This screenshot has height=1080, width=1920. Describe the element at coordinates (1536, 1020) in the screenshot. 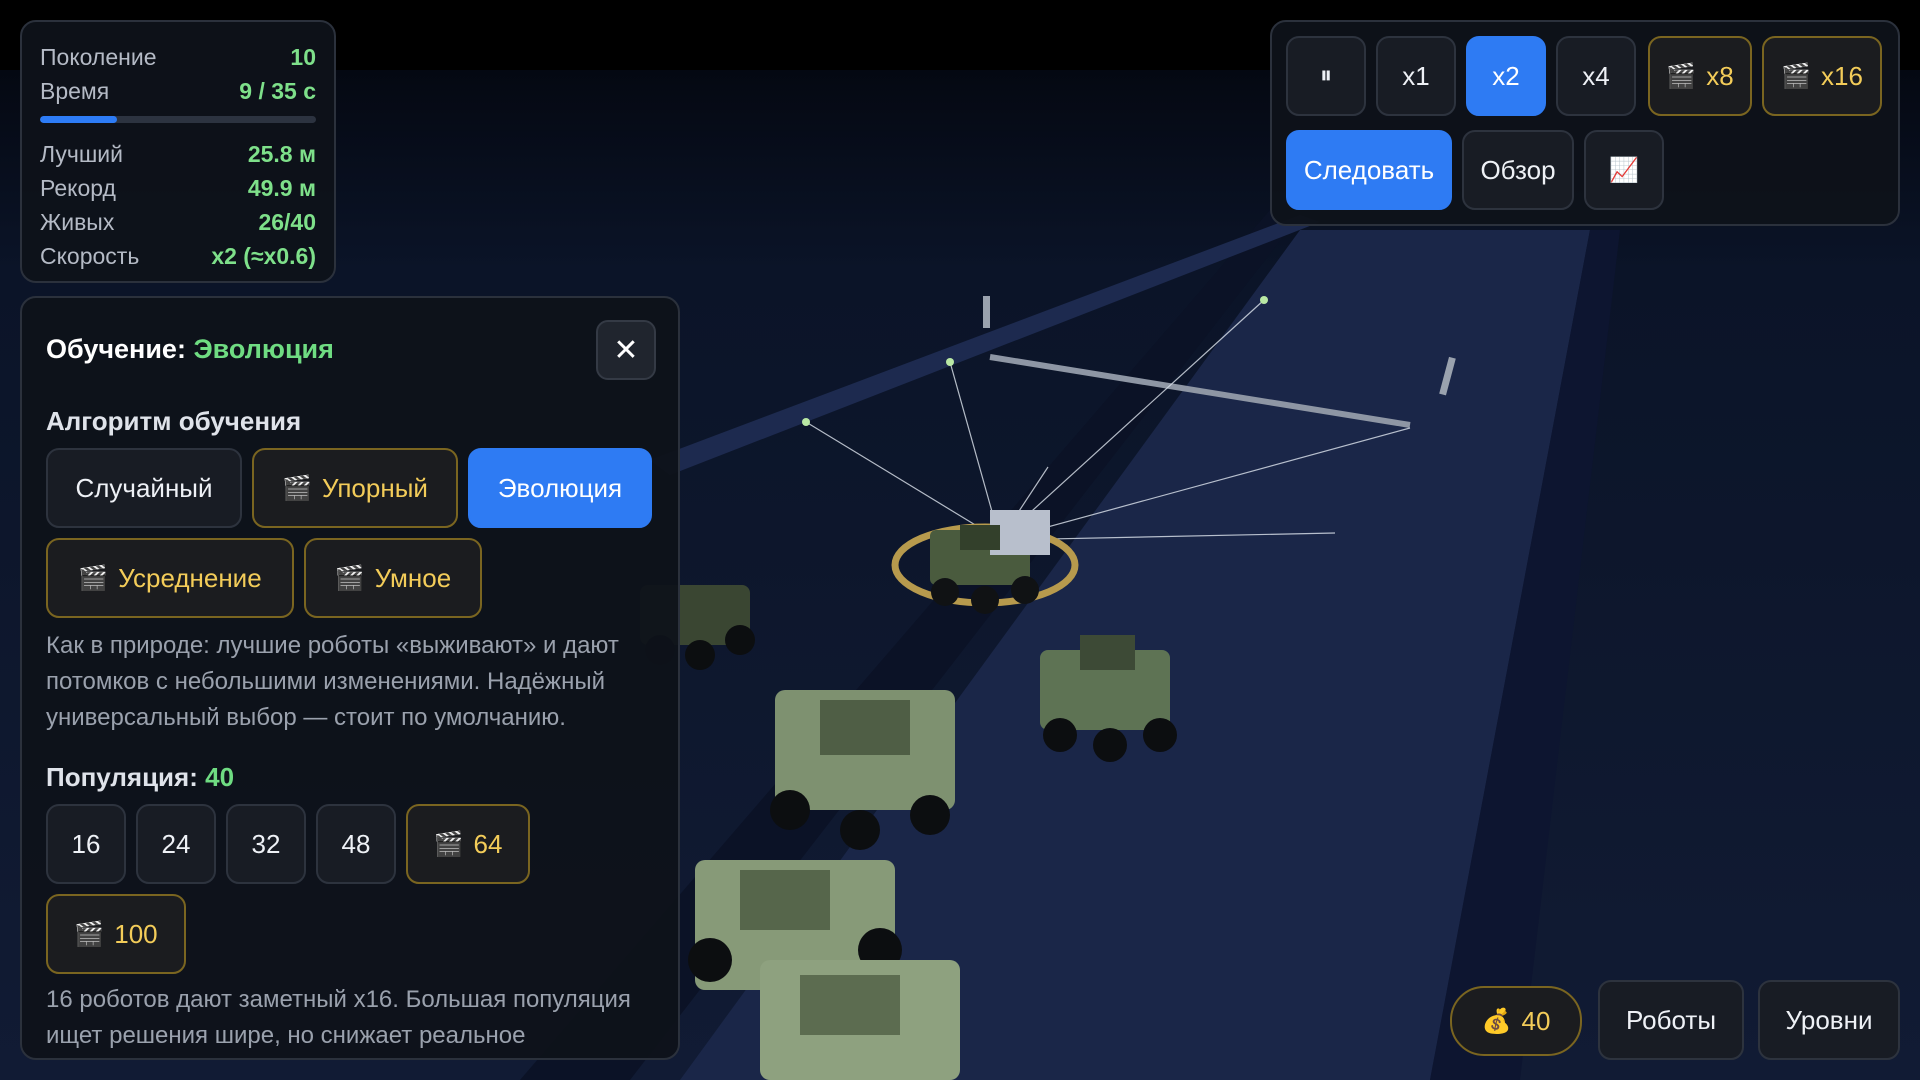

I see `coins-count: 40` at that location.